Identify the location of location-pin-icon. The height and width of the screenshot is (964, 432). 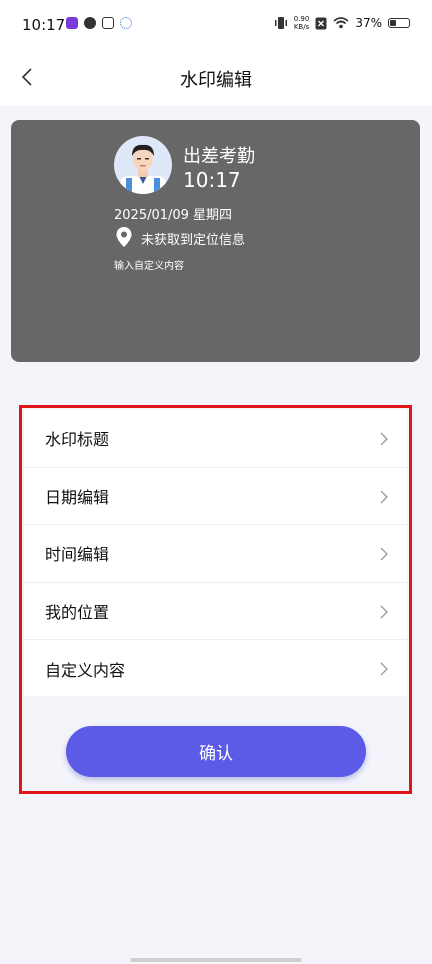
(124, 237).